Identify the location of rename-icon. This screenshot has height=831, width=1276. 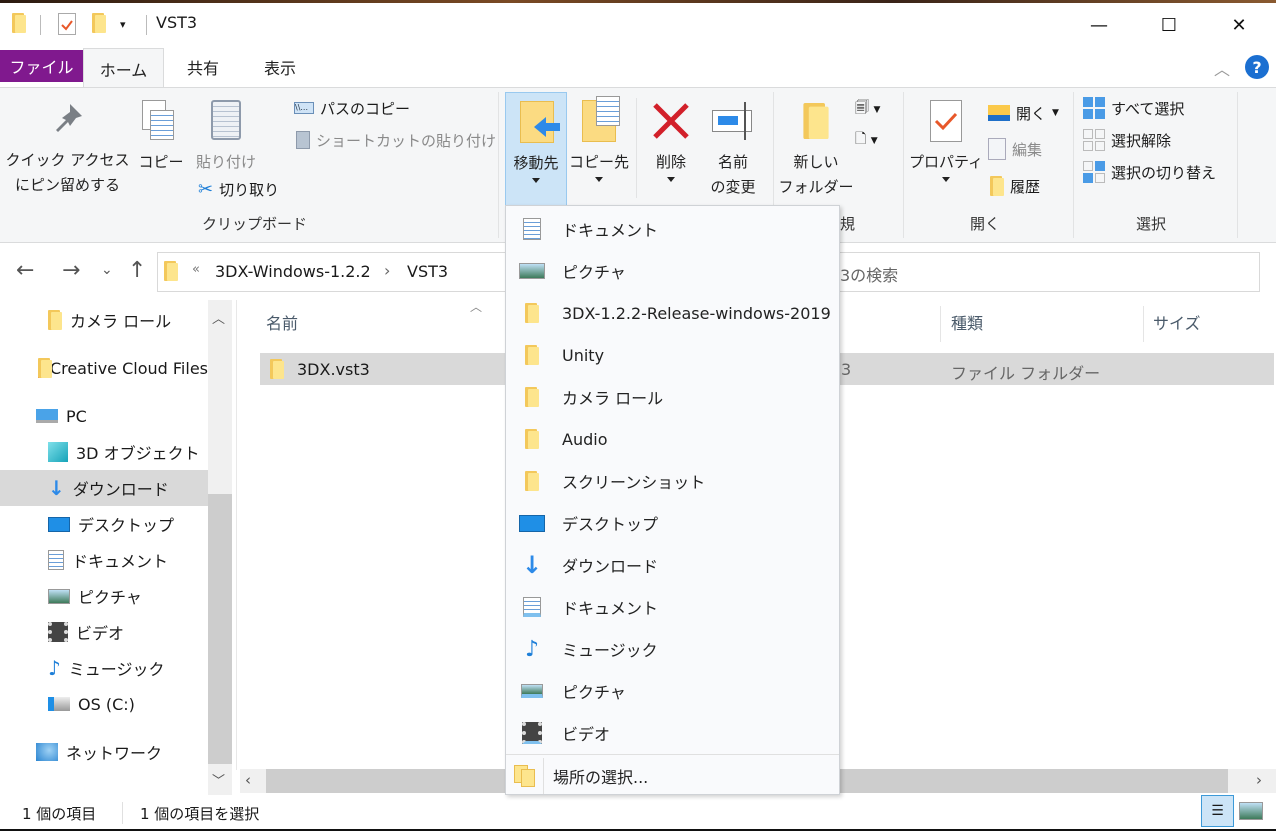
(733, 121).